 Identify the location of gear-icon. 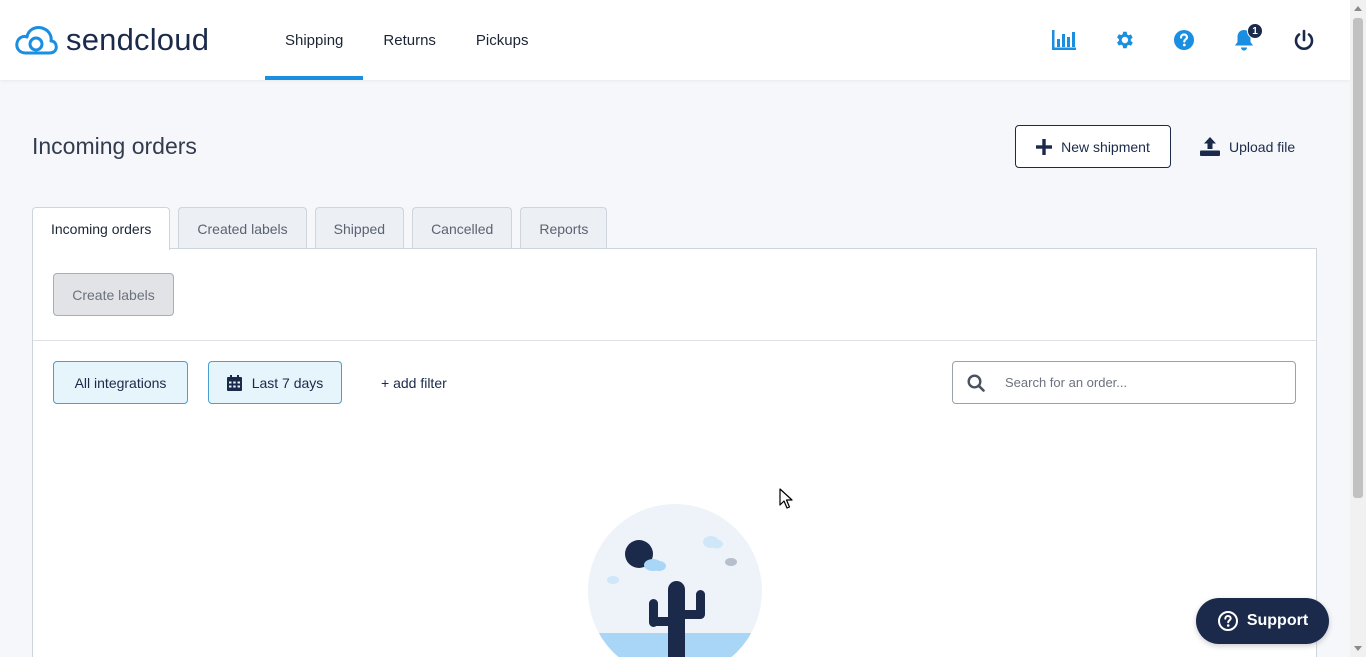
(1125, 40).